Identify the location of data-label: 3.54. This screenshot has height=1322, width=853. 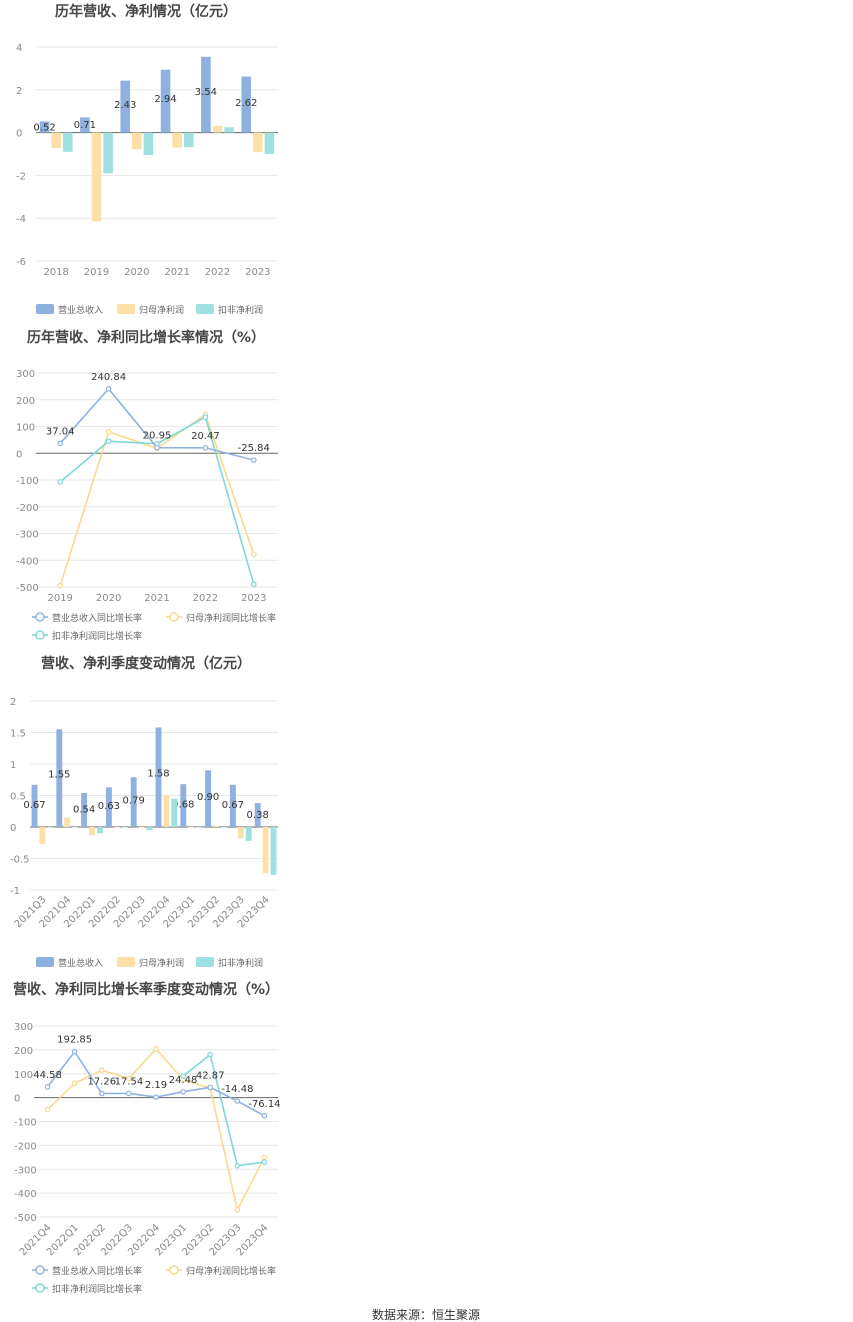
(206, 92).